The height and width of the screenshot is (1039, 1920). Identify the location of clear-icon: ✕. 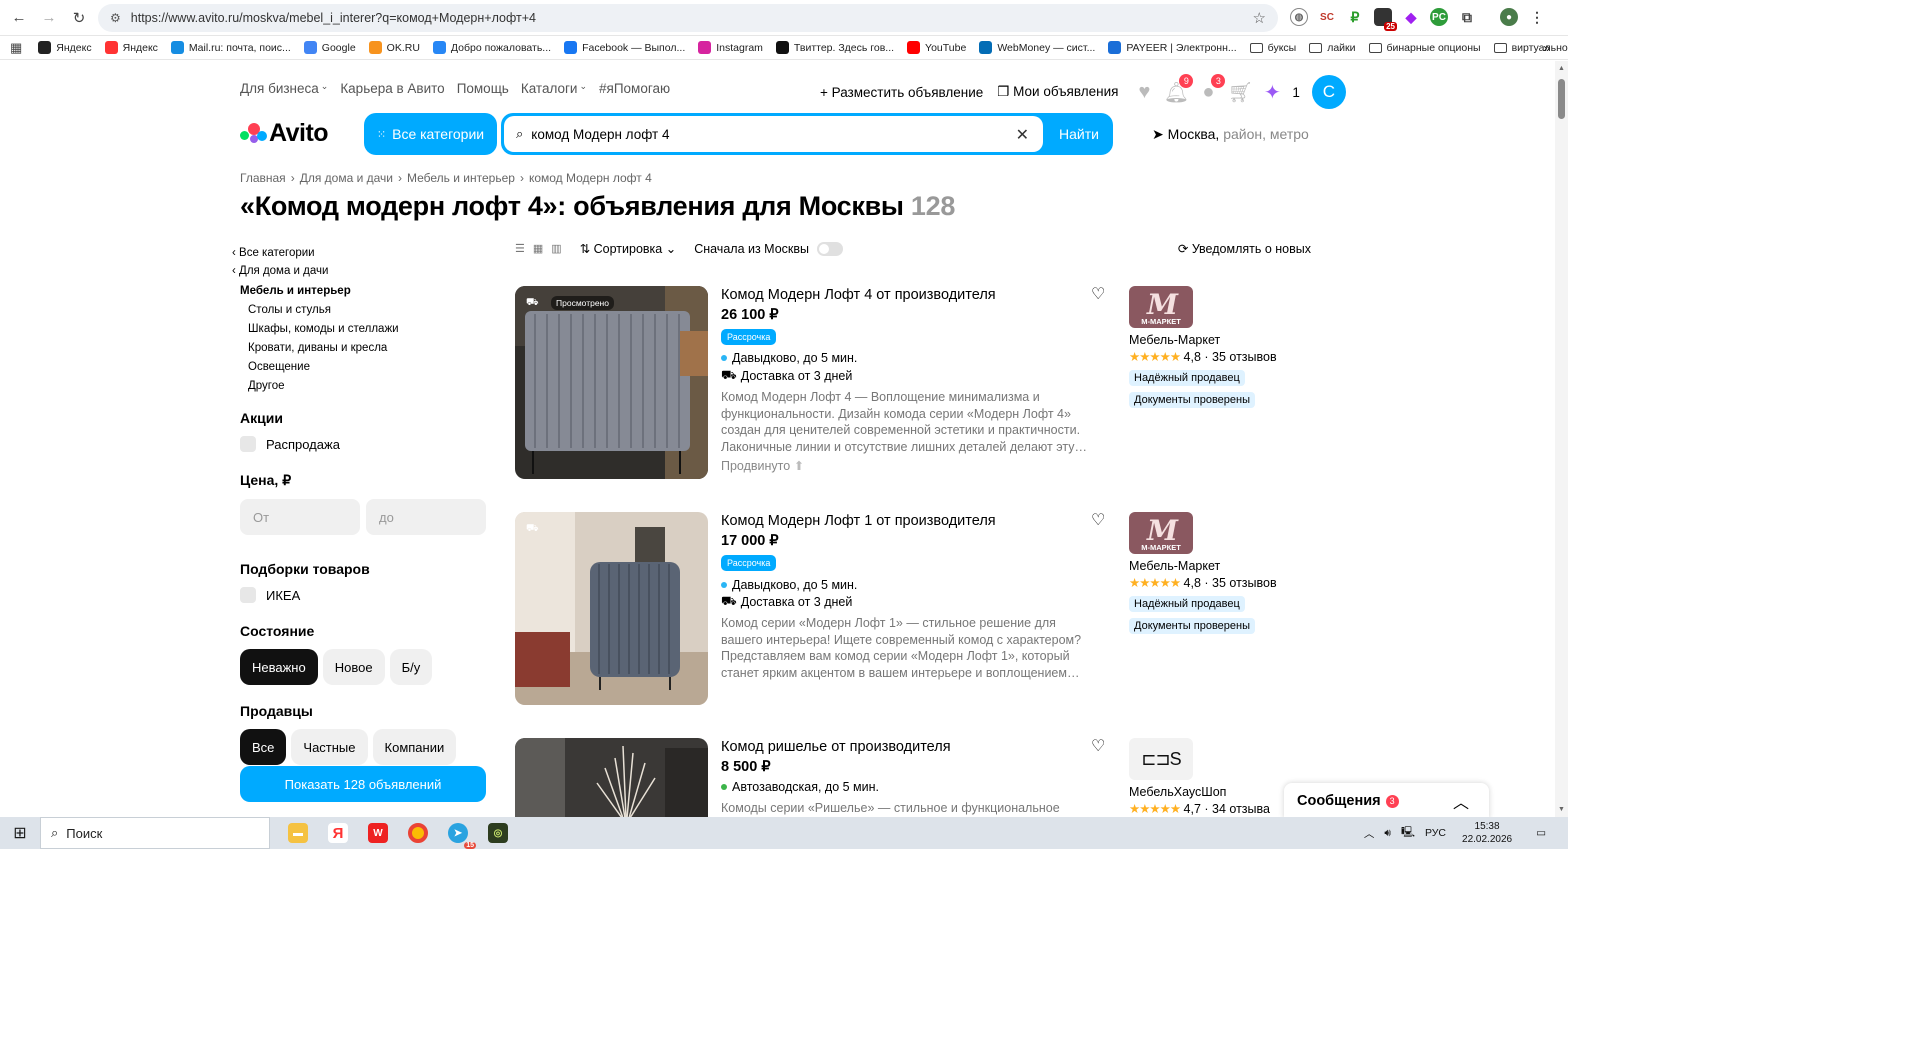
(1022, 135).